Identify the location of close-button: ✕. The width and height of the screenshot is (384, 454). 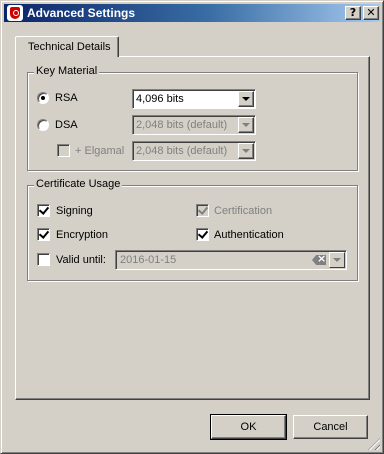
(371, 13).